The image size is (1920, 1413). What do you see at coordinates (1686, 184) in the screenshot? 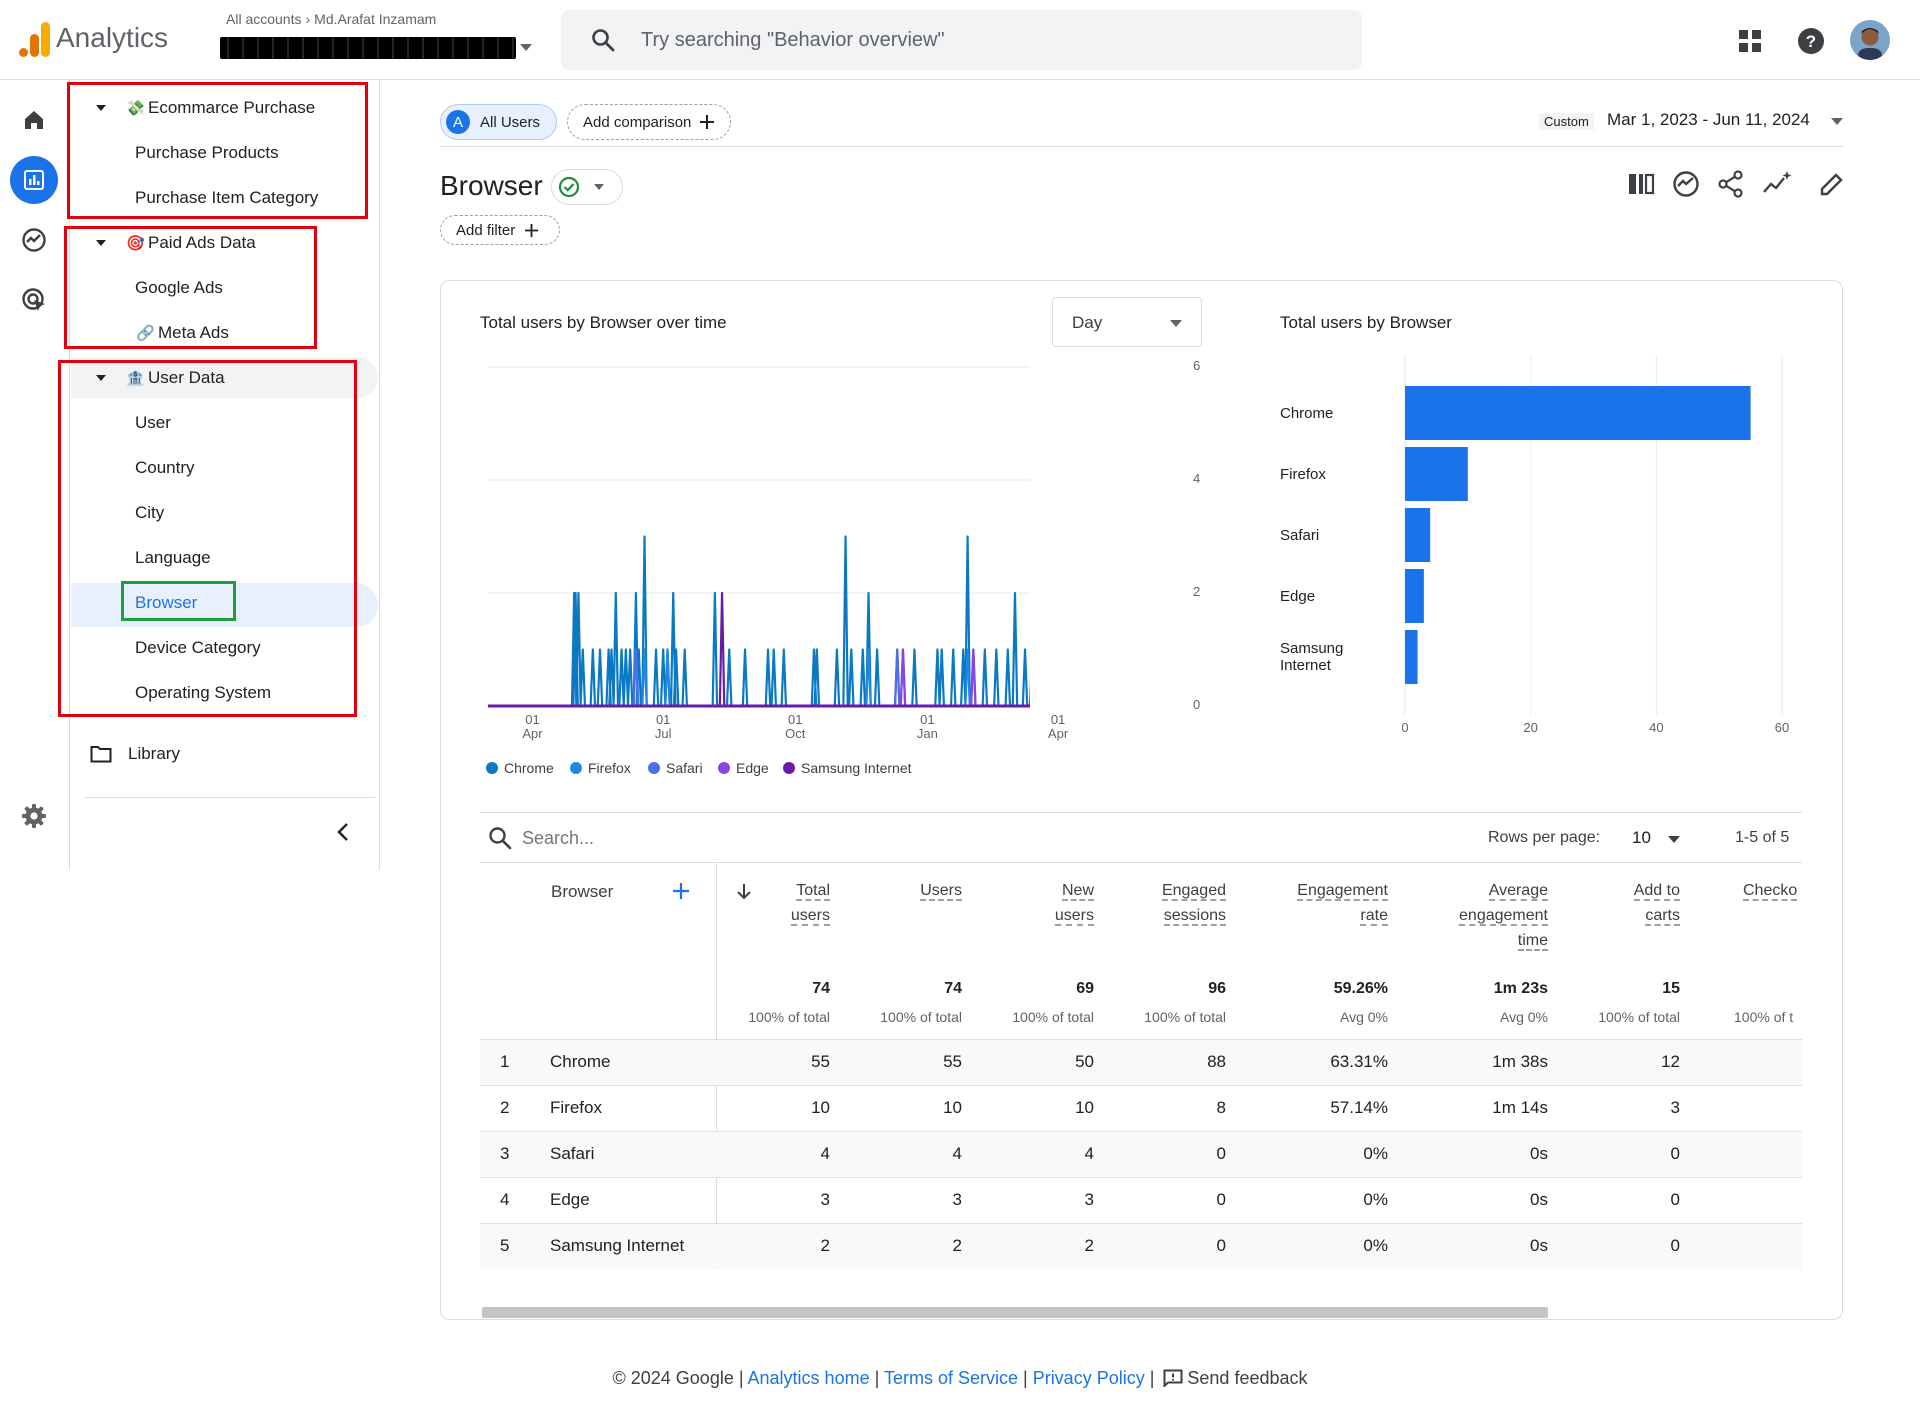
I see `insights-icon` at bounding box center [1686, 184].